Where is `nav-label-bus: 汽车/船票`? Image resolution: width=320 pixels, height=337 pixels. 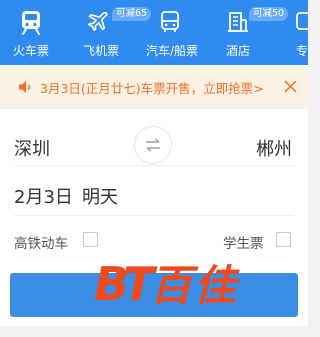
nav-label-bus: 汽车/船票 is located at coordinates (172, 51).